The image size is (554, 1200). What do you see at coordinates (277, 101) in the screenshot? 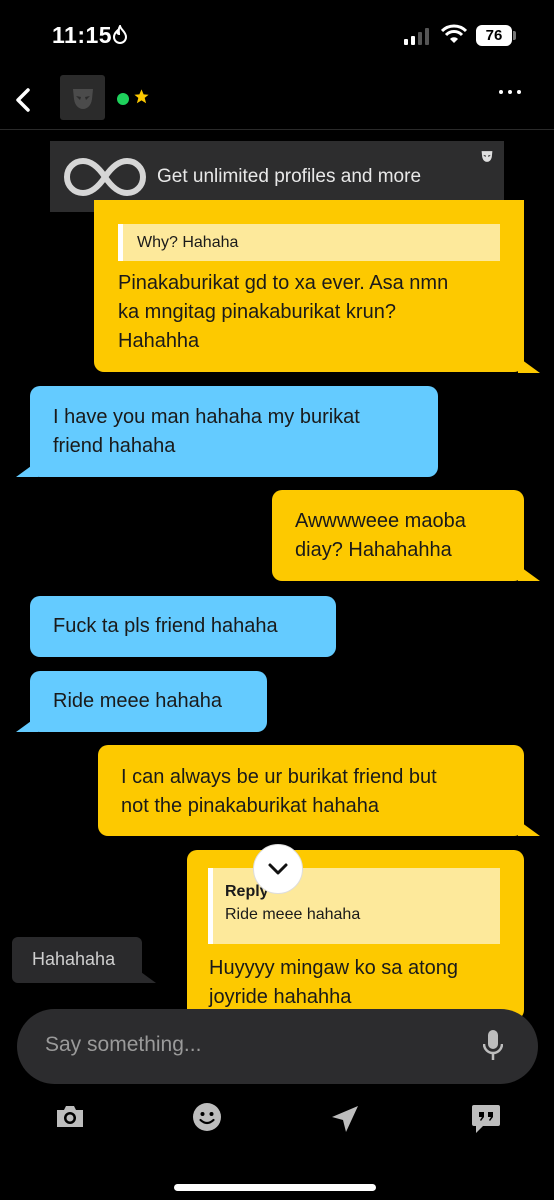
I see `chat-header` at bounding box center [277, 101].